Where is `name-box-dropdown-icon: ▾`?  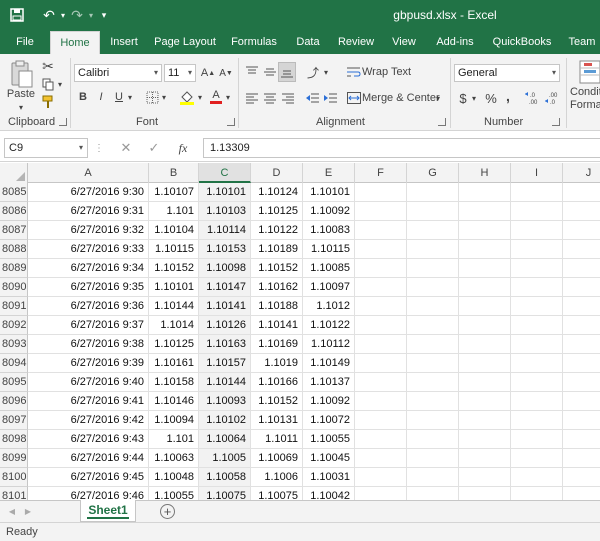 name-box-dropdown-icon: ▾ is located at coordinates (81, 148).